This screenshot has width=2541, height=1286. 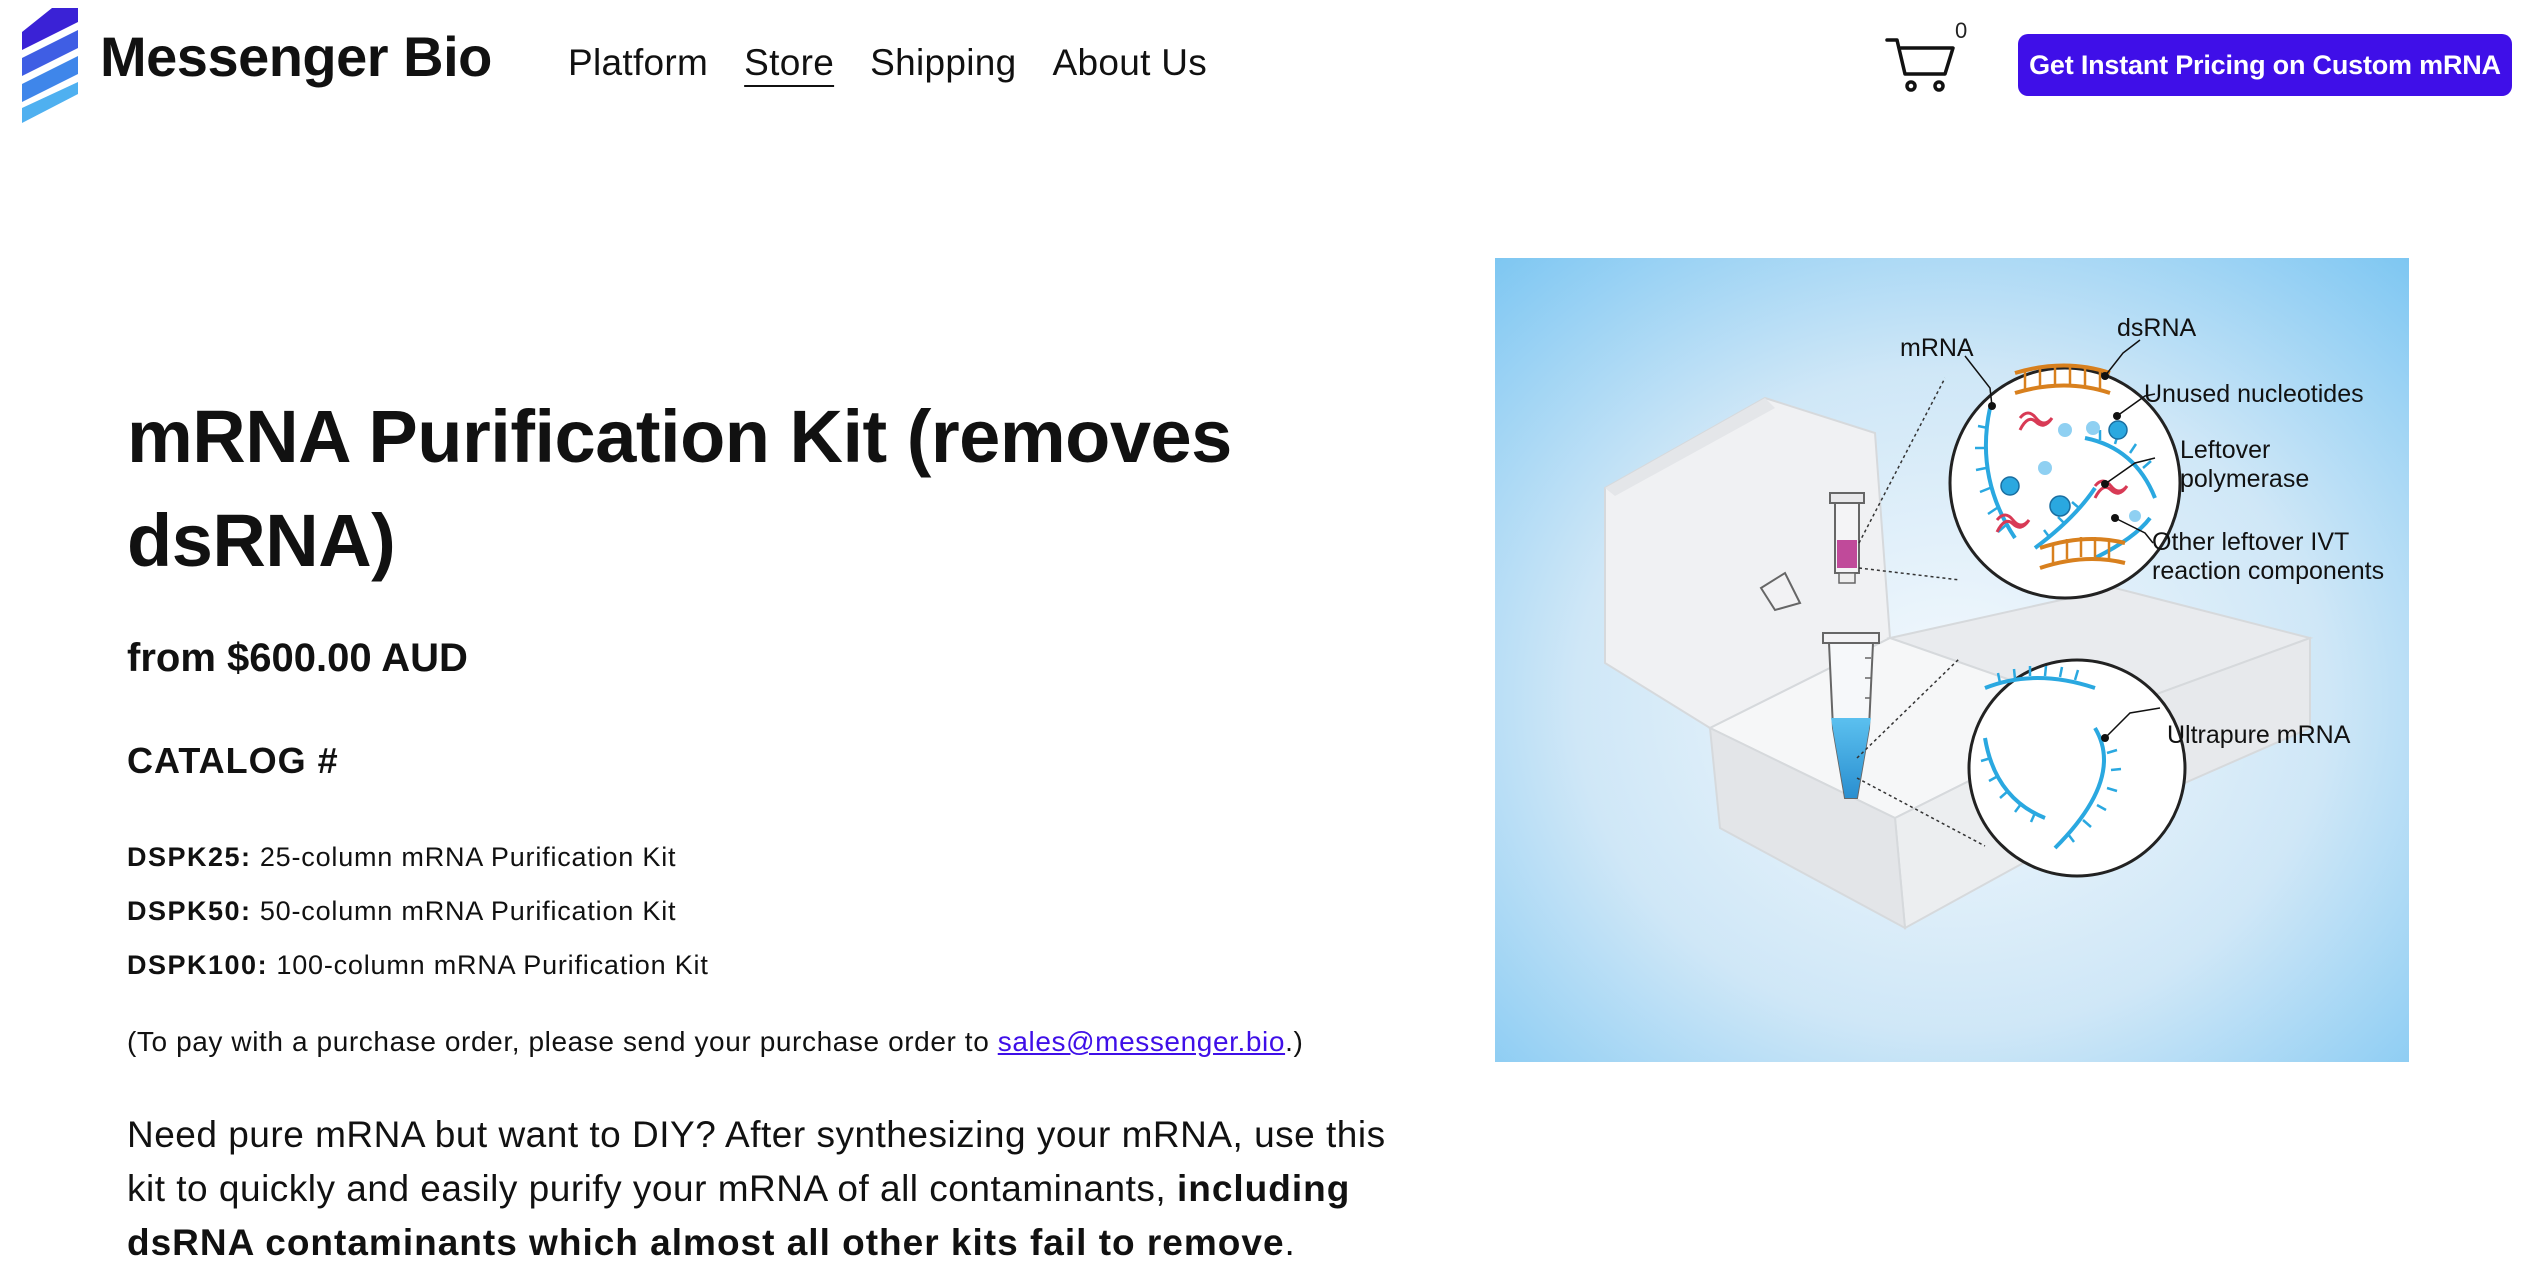 What do you see at coordinates (789, 63) in the screenshot?
I see `nav-store: Store` at bounding box center [789, 63].